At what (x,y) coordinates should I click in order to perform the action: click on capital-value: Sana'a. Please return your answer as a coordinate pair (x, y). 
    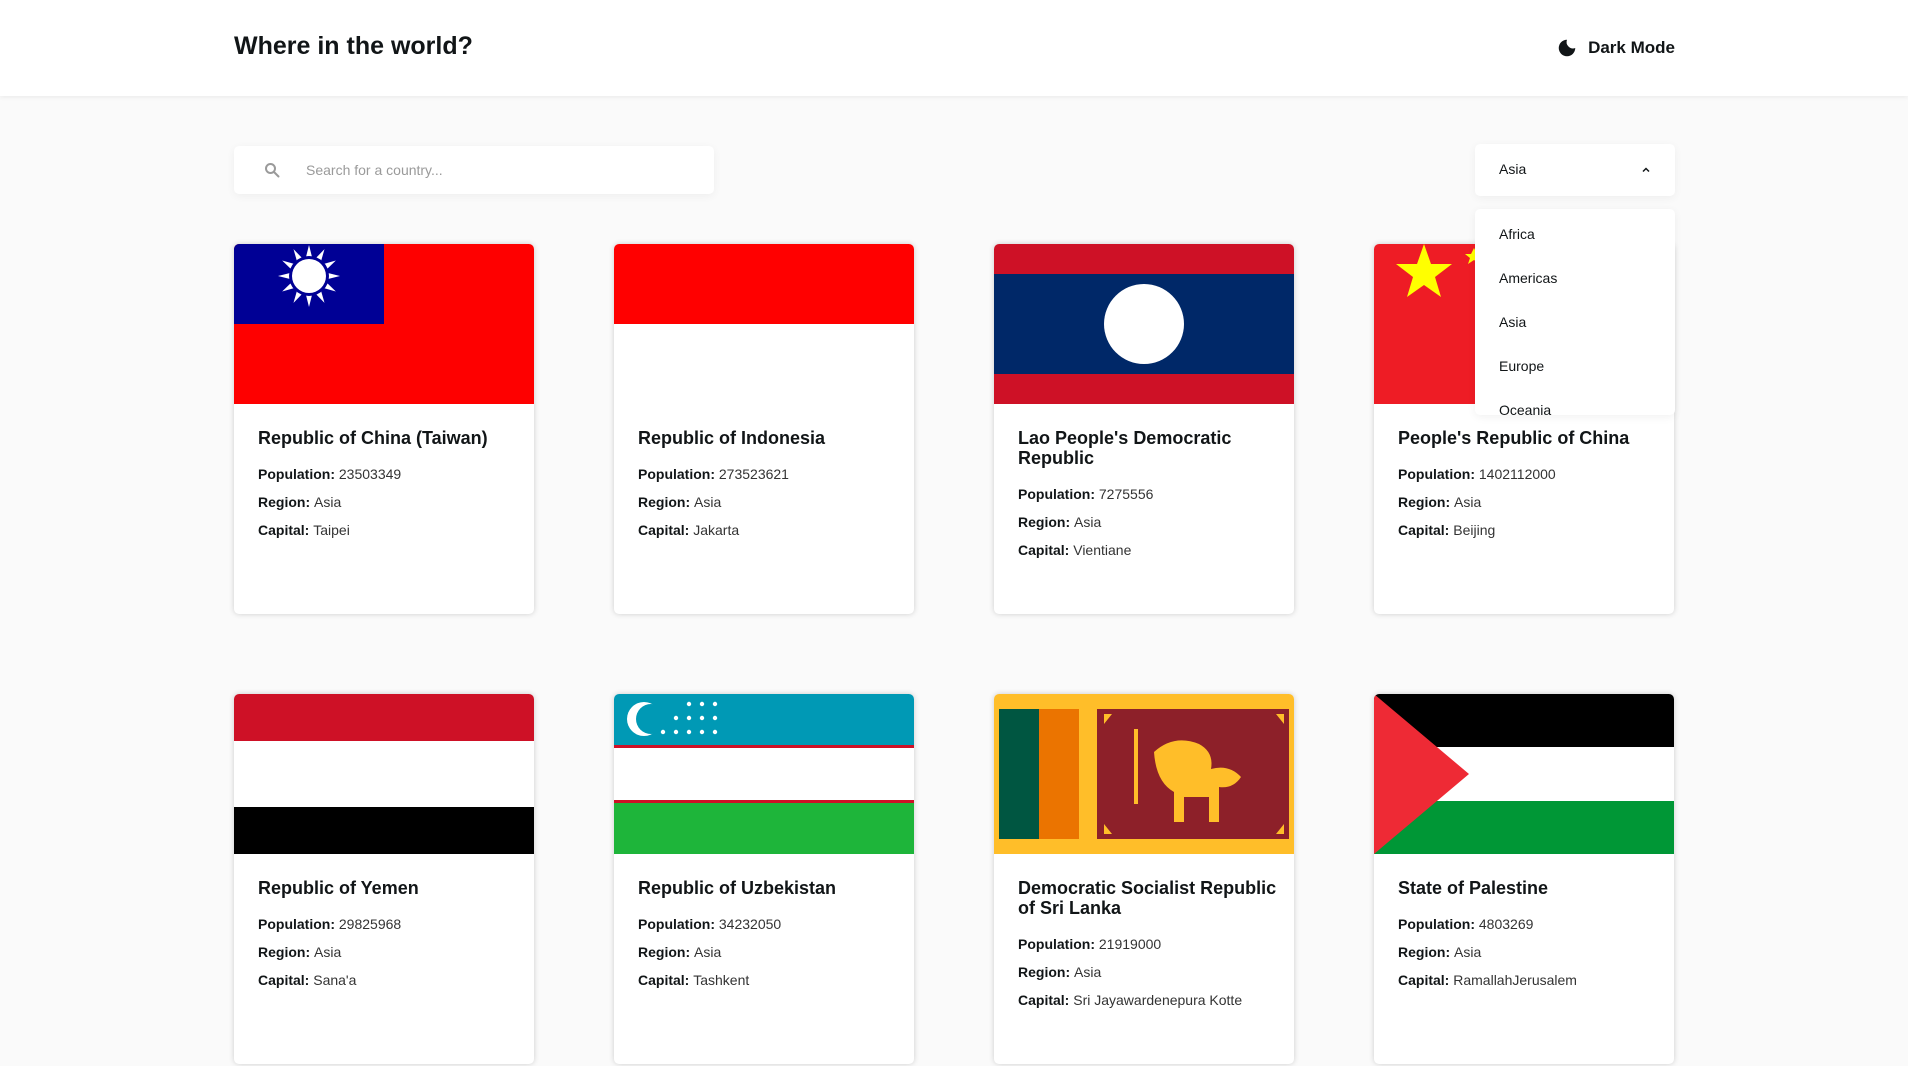
    Looking at the image, I should click on (335, 980).